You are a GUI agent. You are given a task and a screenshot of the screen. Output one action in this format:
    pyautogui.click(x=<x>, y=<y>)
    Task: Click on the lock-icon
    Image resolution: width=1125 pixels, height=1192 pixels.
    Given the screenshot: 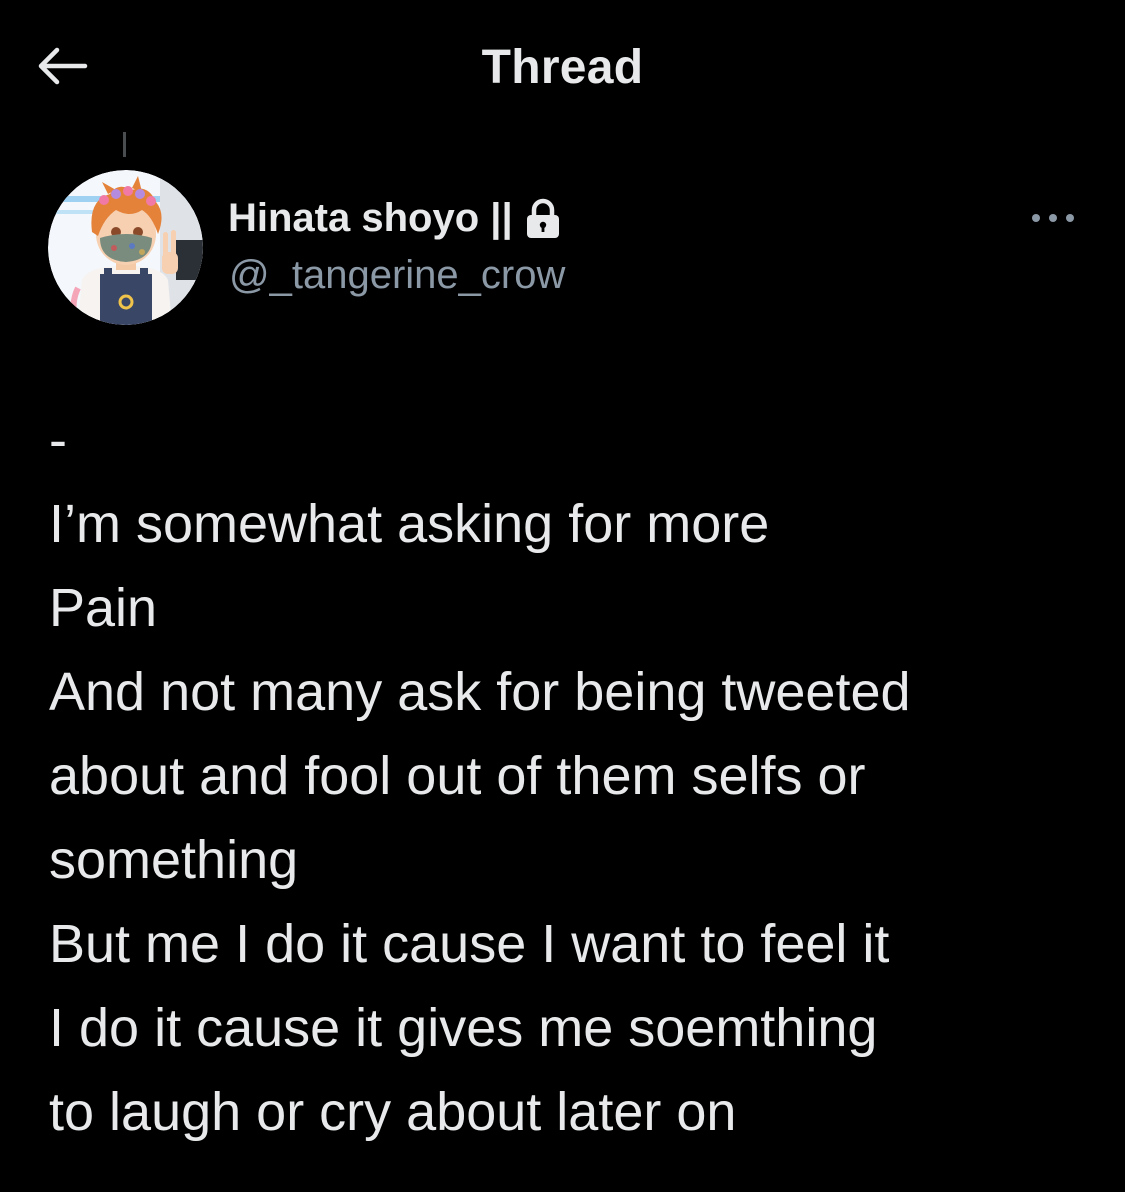 What is the action you would take?
    pyautogui.click(x=543, y=219)
    